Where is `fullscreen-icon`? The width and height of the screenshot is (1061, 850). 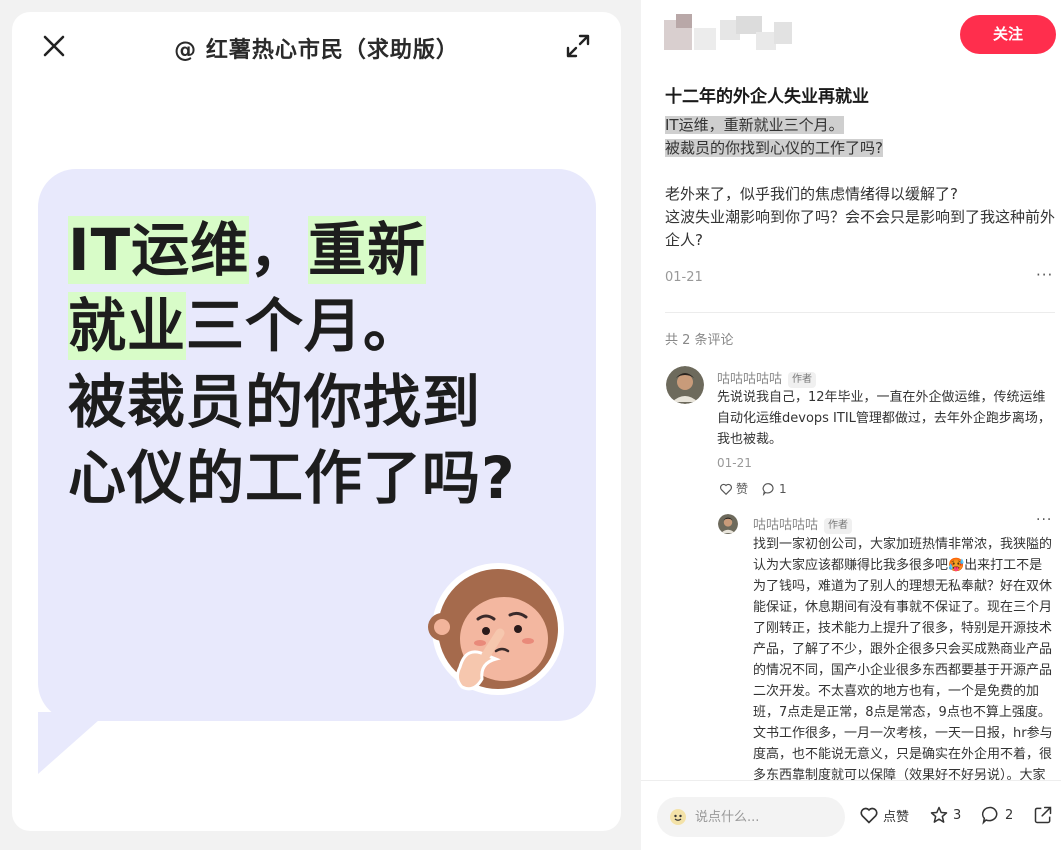
fullscreen-icon is located at coordinates (578, 46).